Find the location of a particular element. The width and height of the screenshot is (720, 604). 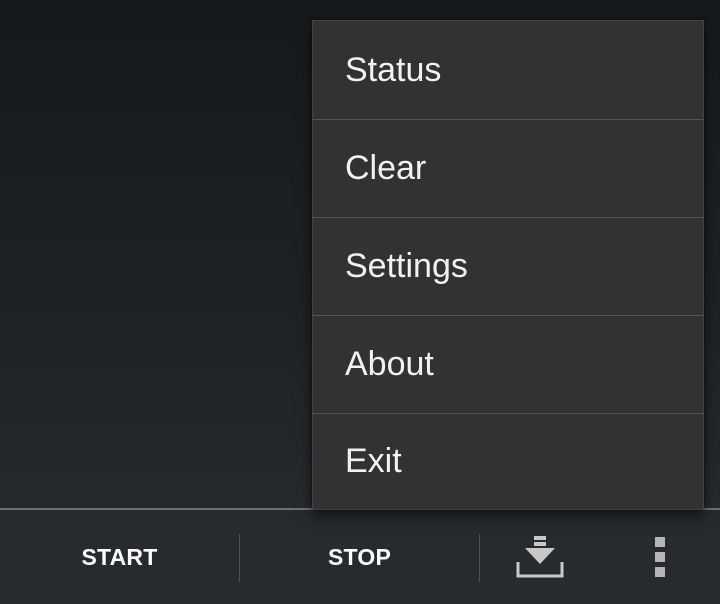

download-button is located at coordinates (540, 557).